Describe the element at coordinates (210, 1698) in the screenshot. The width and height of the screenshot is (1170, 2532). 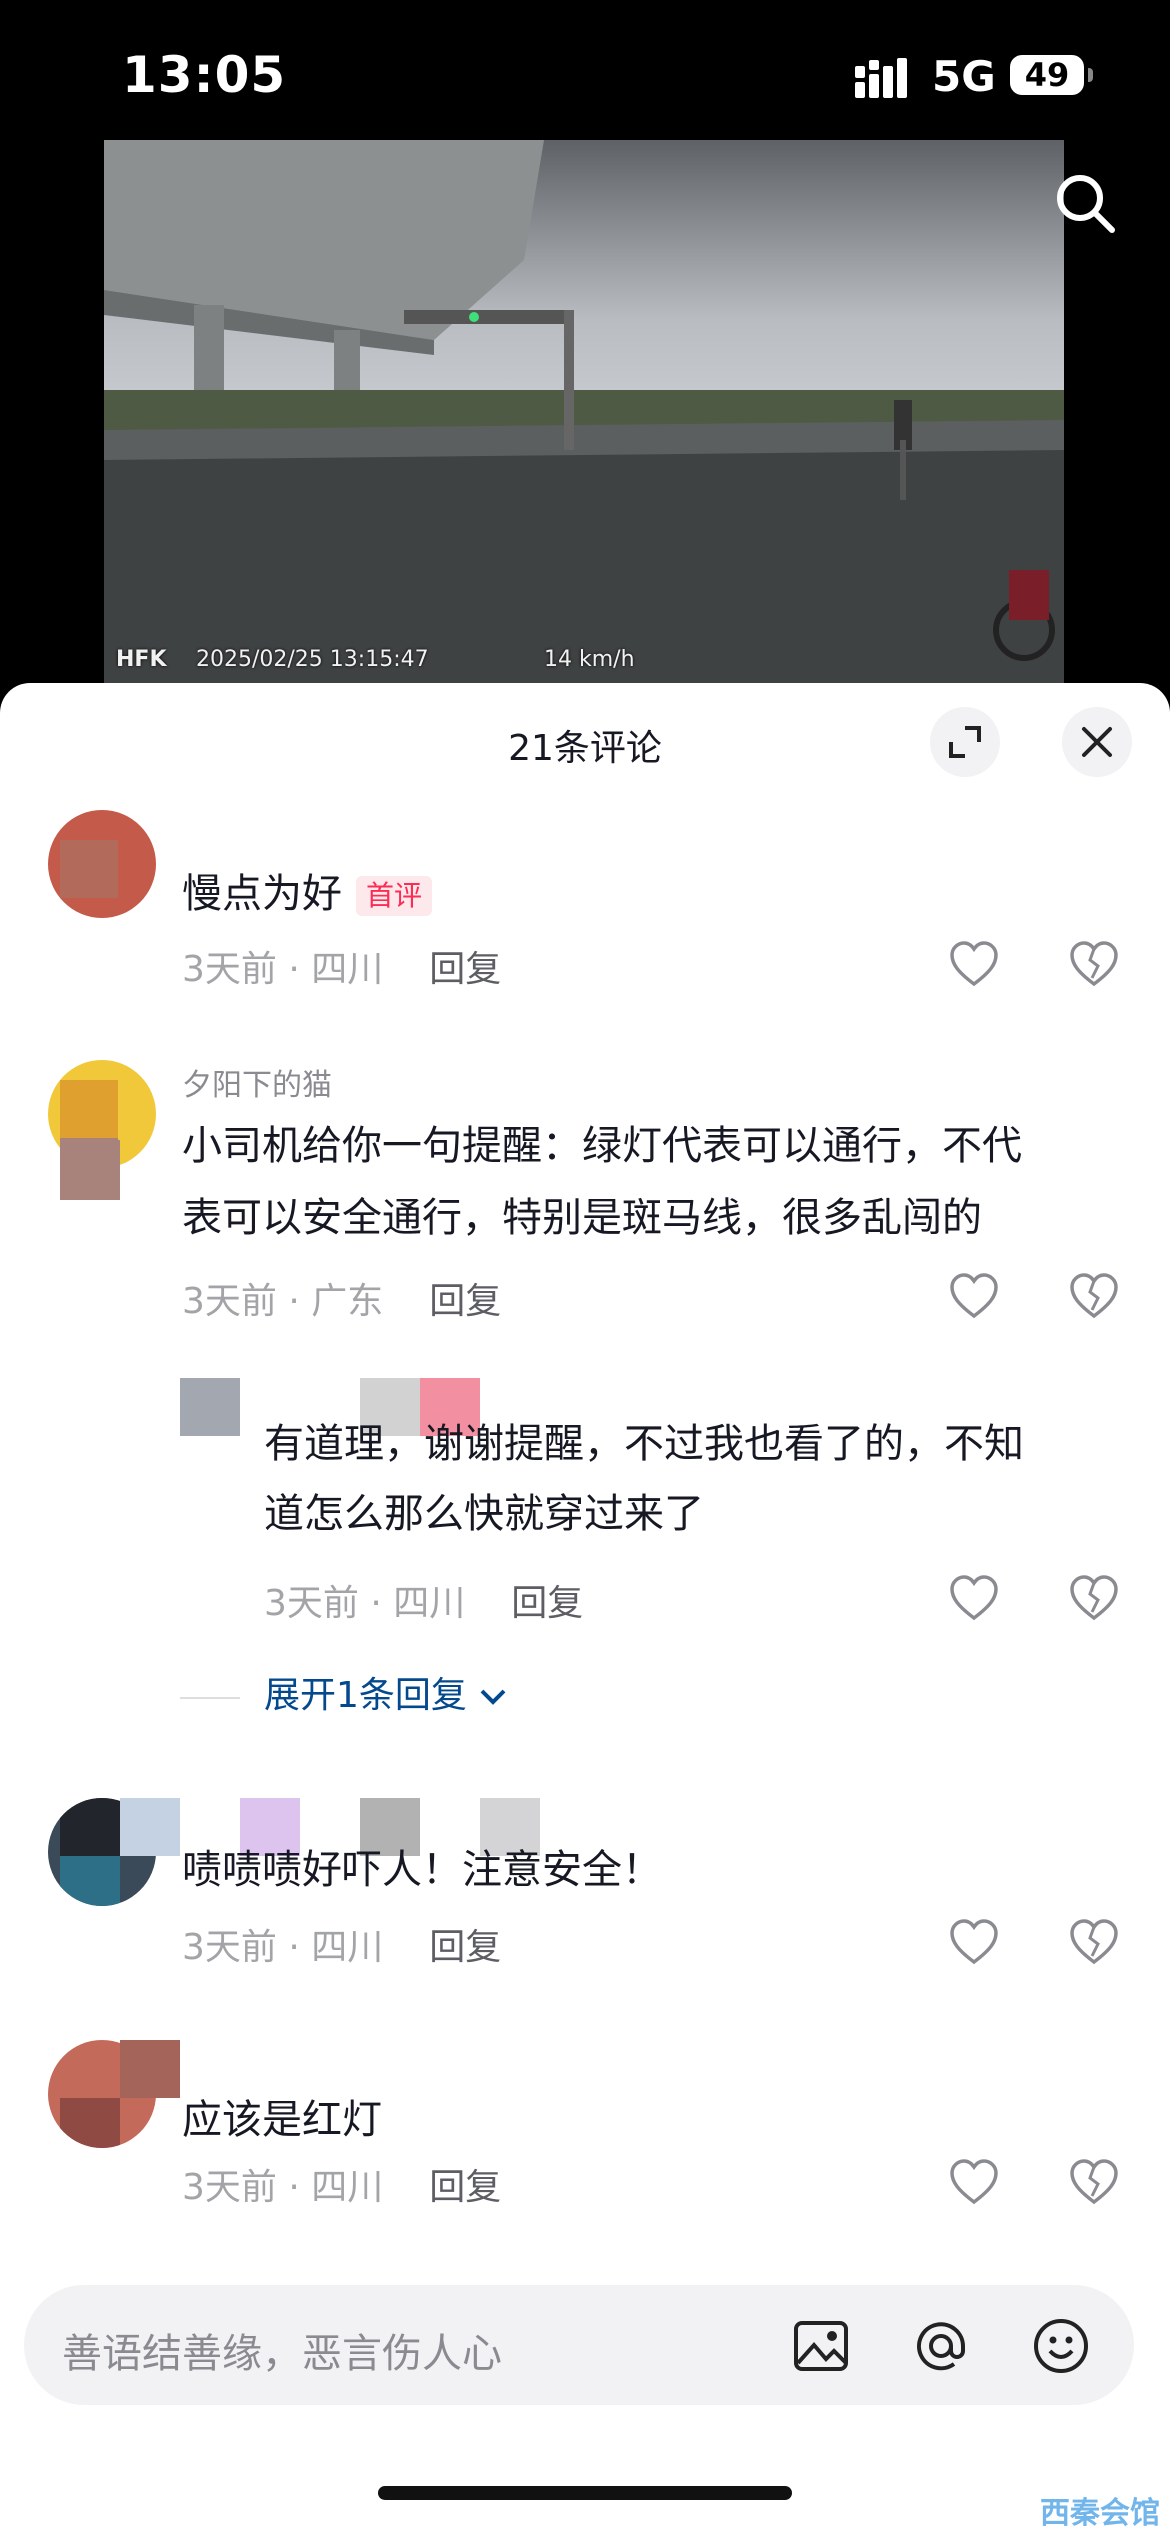
I see `expand-divider` at that location.